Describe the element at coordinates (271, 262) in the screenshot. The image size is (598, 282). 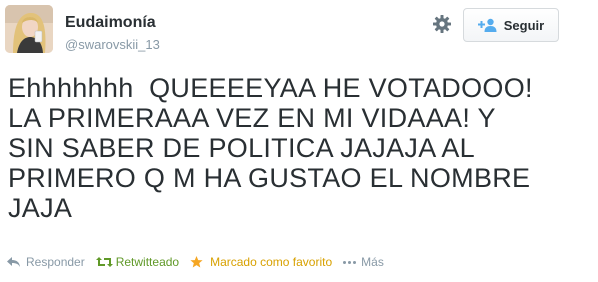
I see `favorite-label: Marcado como favorito` at that location.